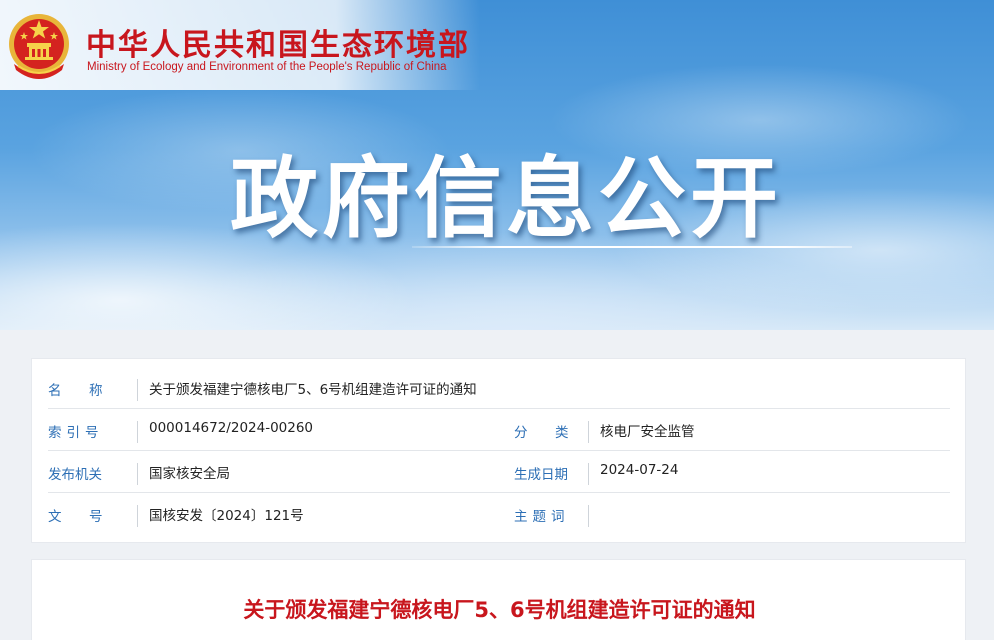 The image size is (994, 640). Describe the element at coordinates (639, 470) in the screenshot. I see `date-value: 2024-07-24` at that location.